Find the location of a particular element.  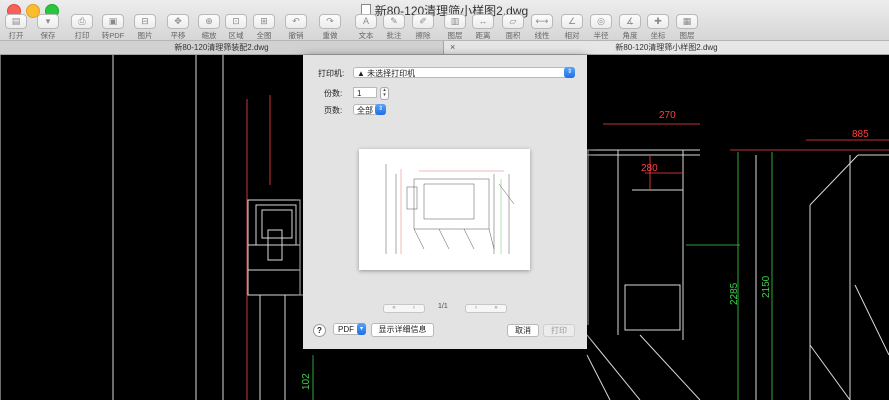

toolbar-button-label: 图片 is located at coordinates (145, 35).